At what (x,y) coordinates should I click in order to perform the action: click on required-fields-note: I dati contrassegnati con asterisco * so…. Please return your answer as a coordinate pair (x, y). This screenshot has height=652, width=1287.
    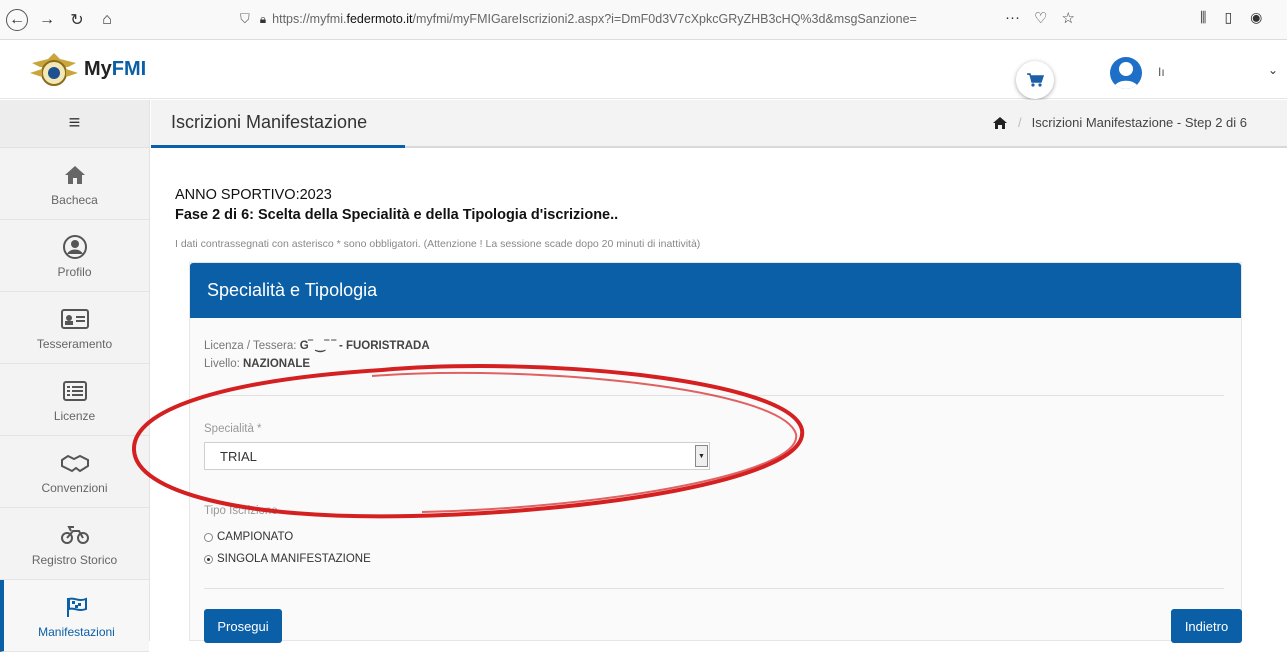
    Looking at the image, I should click on (438, 244).